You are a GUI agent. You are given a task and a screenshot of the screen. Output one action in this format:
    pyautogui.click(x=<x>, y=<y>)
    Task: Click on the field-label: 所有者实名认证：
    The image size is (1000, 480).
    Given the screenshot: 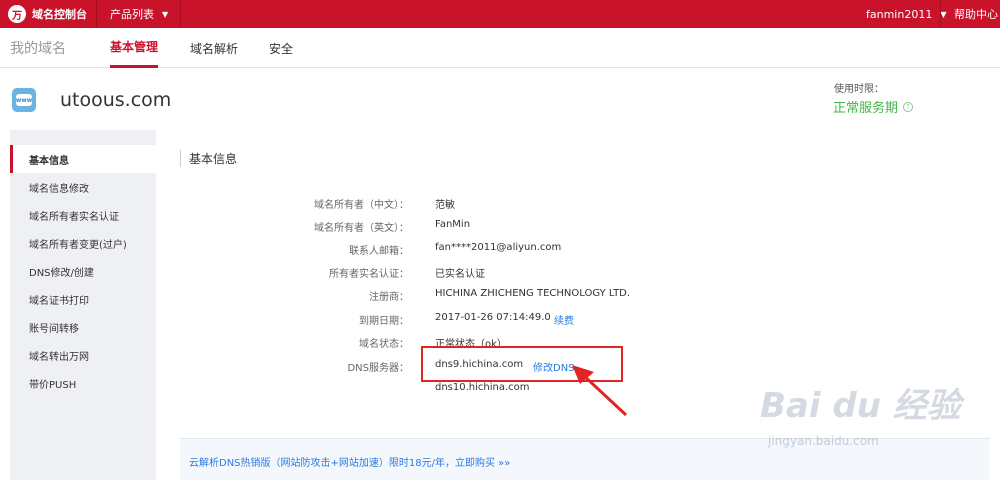 What is the action you would take?
    pyautogui.click(x=369, y=274)
    